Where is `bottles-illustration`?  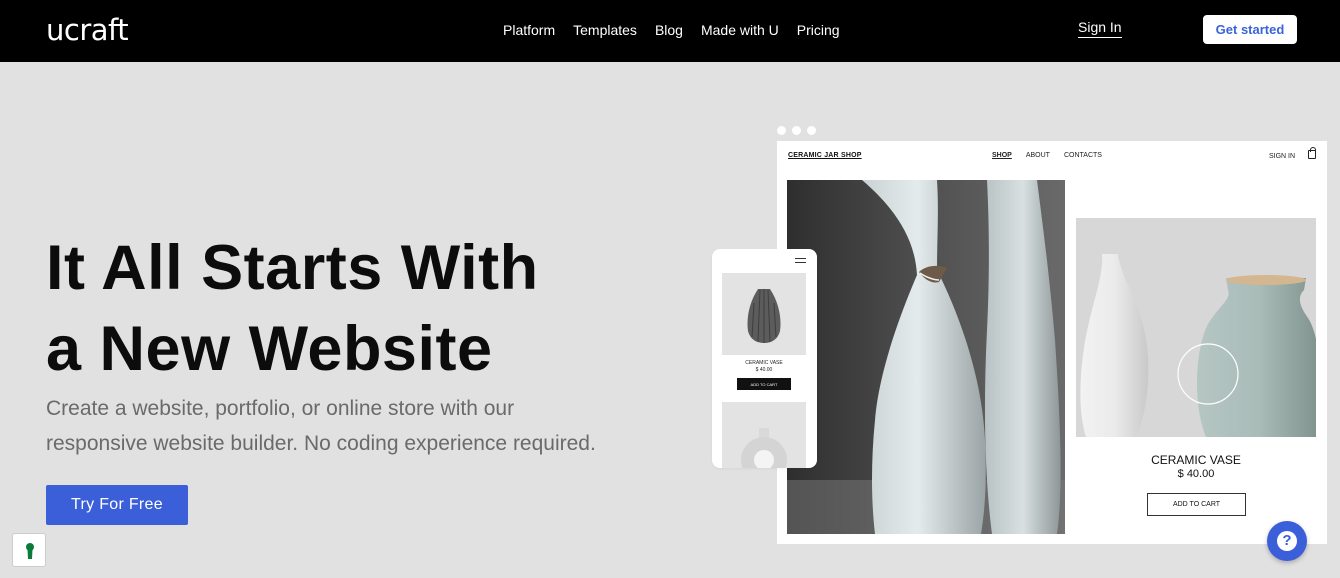 bottles-illustration is located at coordinates (926, 357).